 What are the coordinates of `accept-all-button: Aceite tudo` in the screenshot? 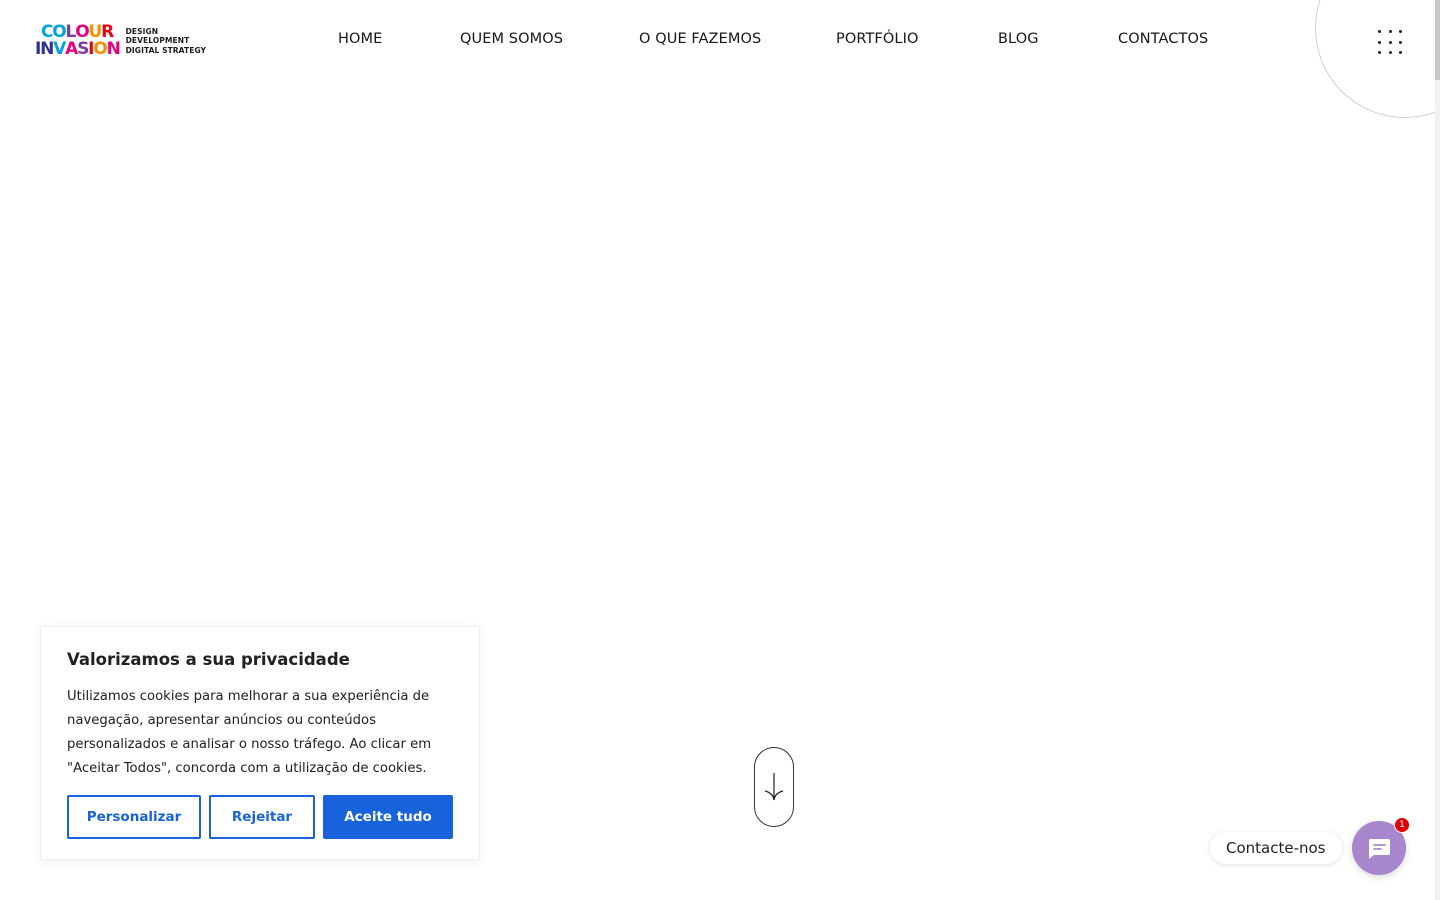 It's located at (388, 817).